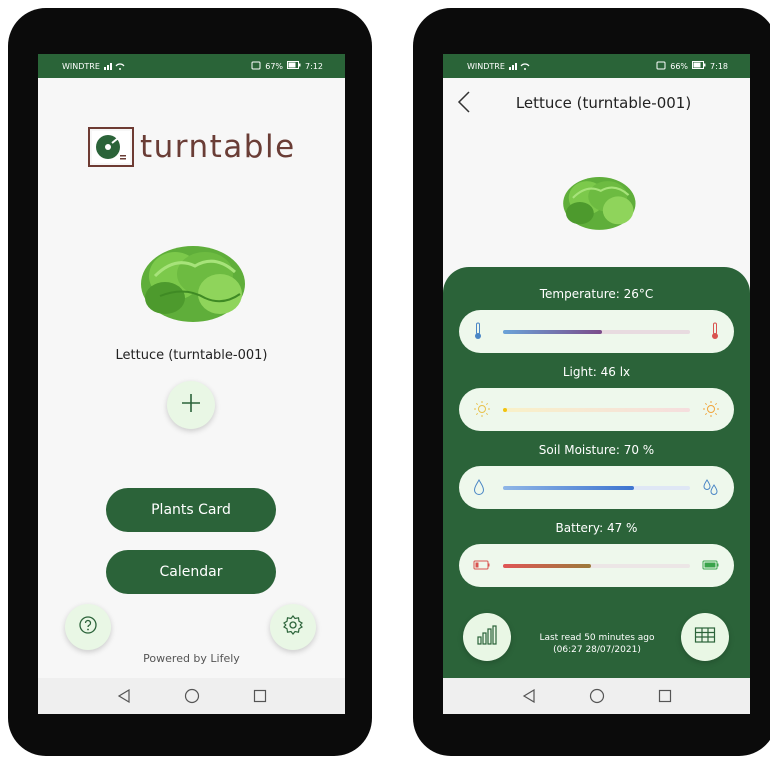  What do you see at coordinates (603, 103) in the screenshot?
I see `page-title: Lettuce (turntable-001)` at bounding box center [603, 103].